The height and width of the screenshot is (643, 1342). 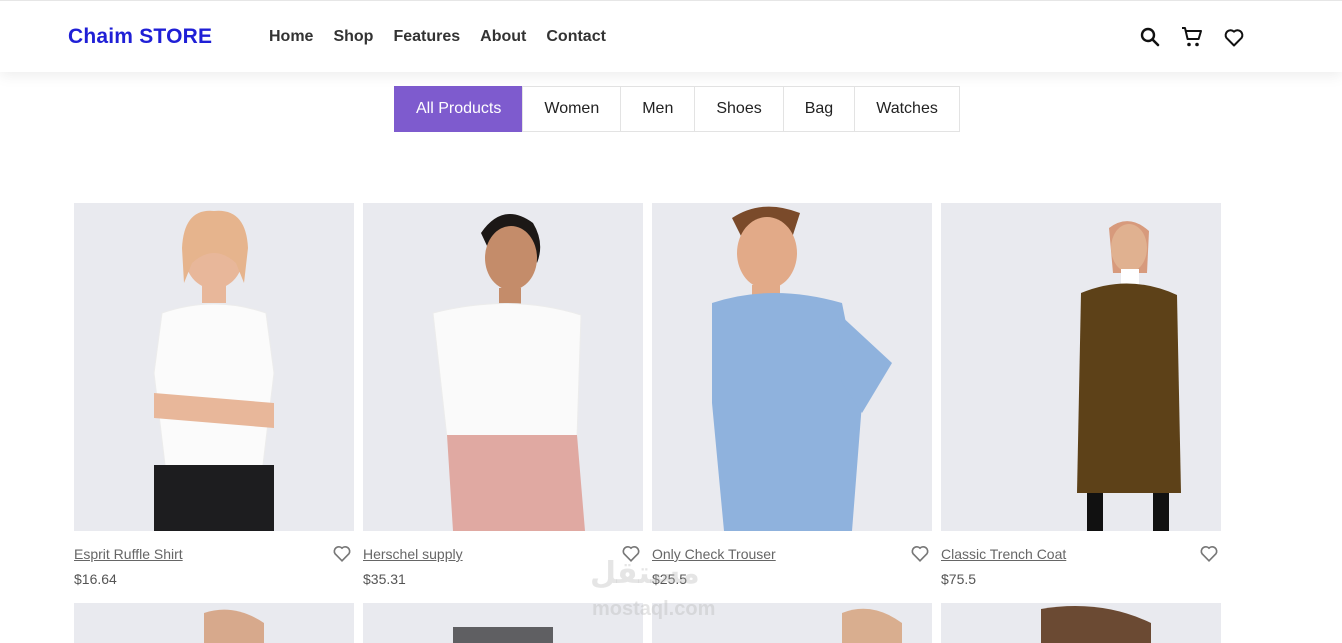 I want to click on nav-home: Home, so click(x=291, y=37).